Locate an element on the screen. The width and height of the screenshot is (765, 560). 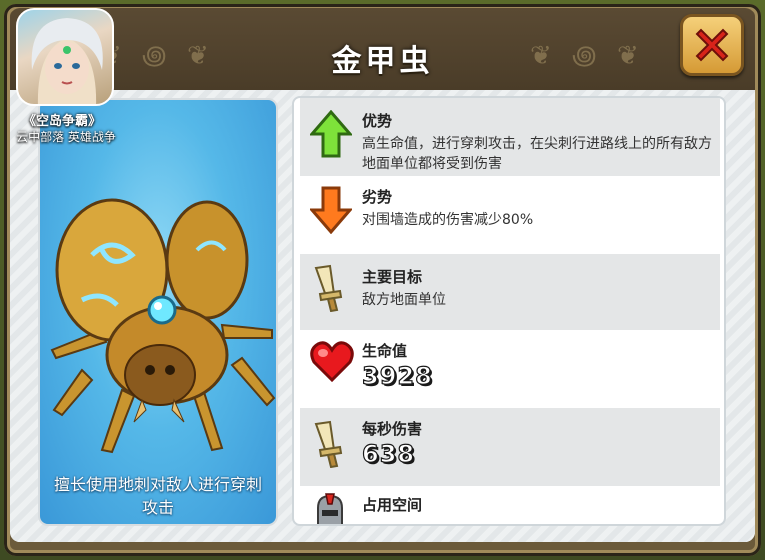
dps-label: 每秒伤害 is located at coordinates (392, 429).